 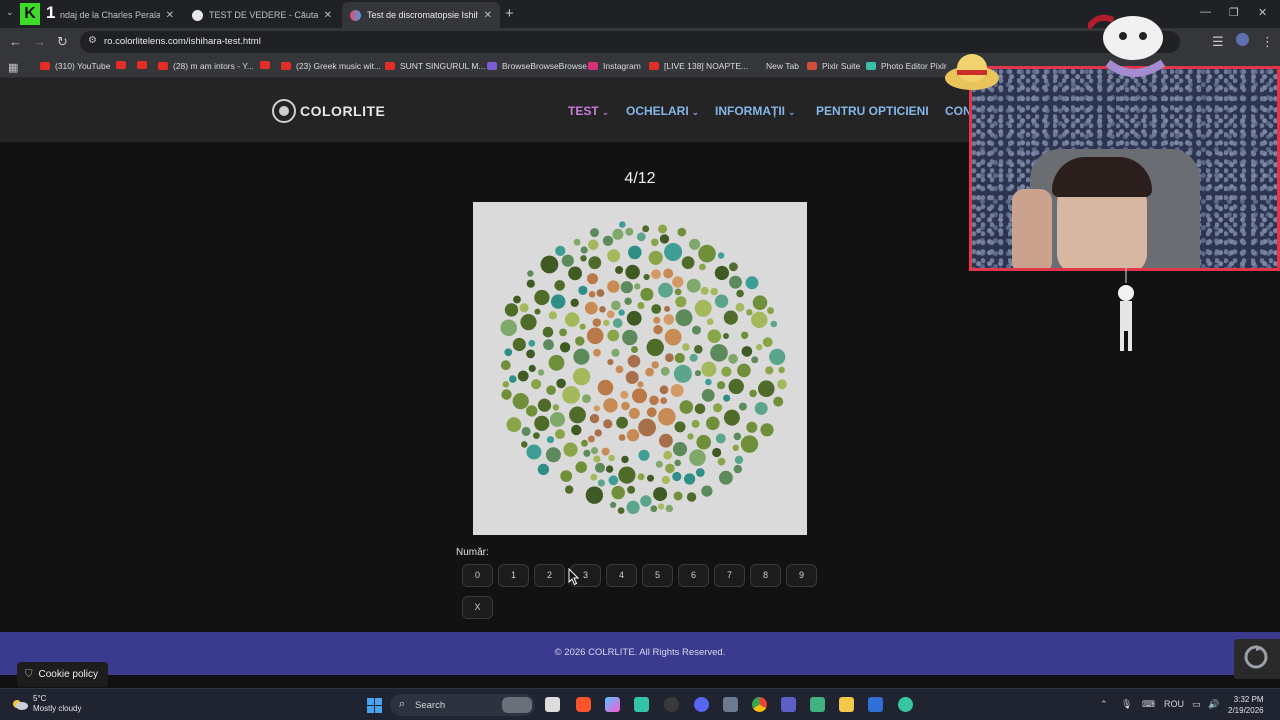 I want to click on forward-icon: →, so click(x=39, y=41).